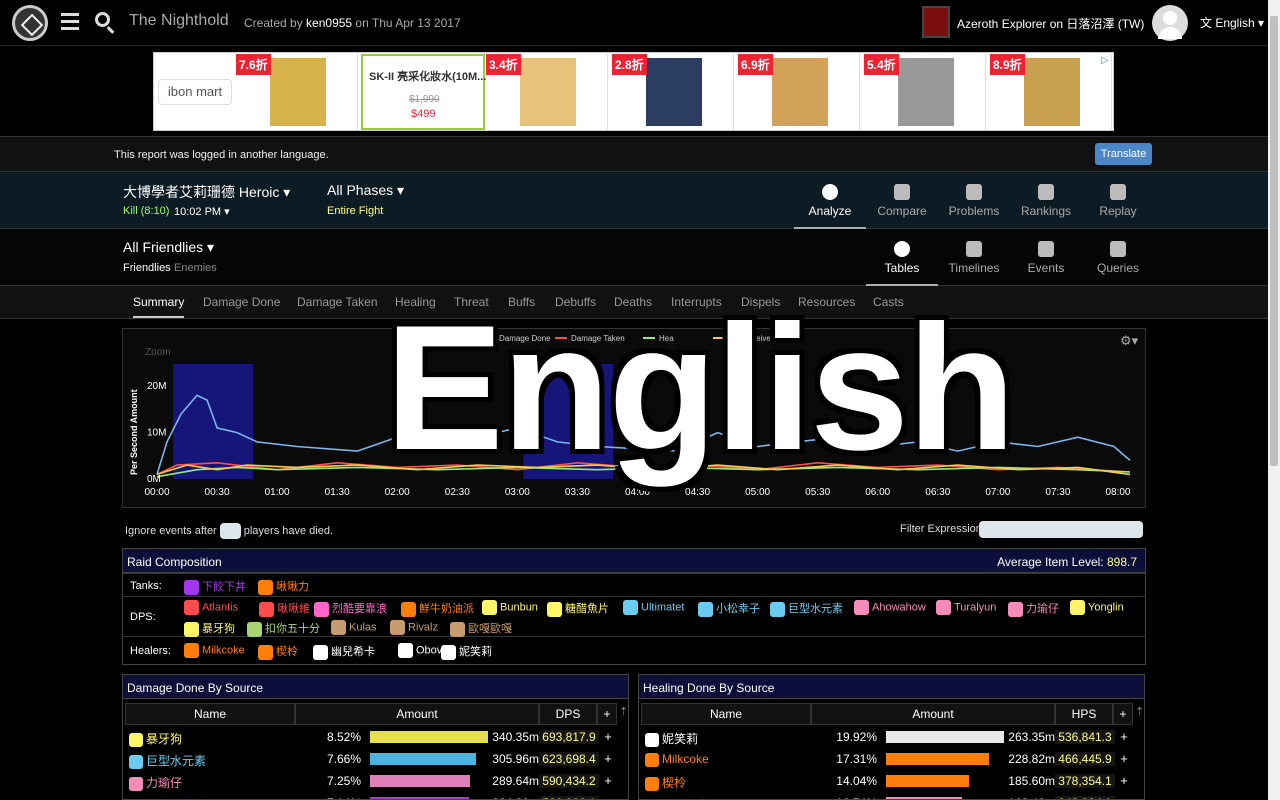 The image size is (1280, 800). Describe the element at coordinates (510, 607) in the screenshot. I see `player-dps: Bunbun` at that location.